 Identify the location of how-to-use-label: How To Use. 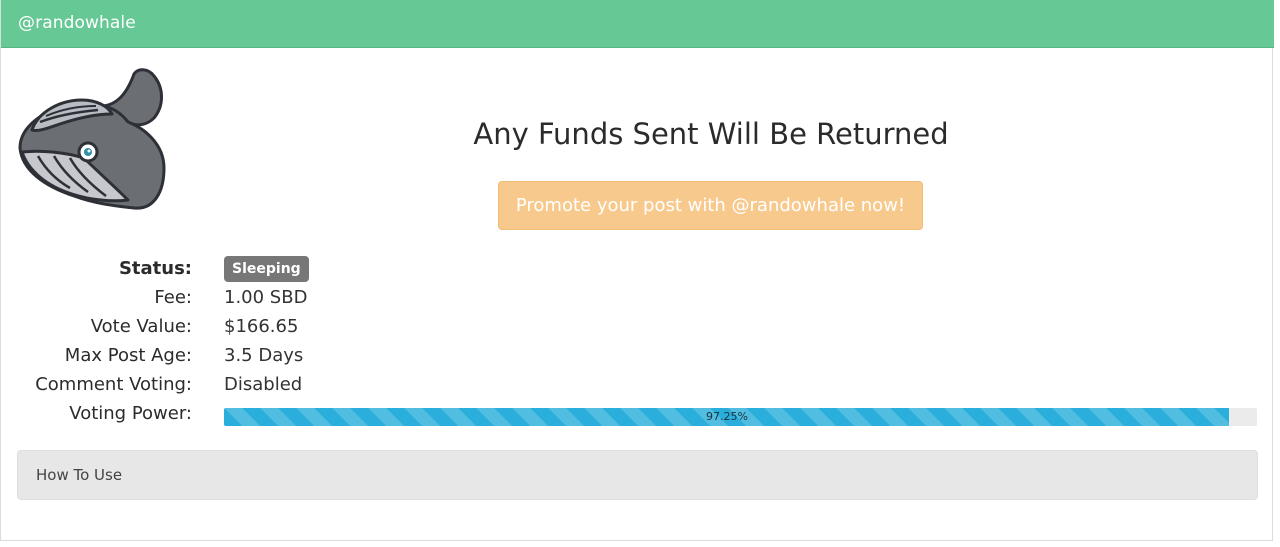
(79, 475).